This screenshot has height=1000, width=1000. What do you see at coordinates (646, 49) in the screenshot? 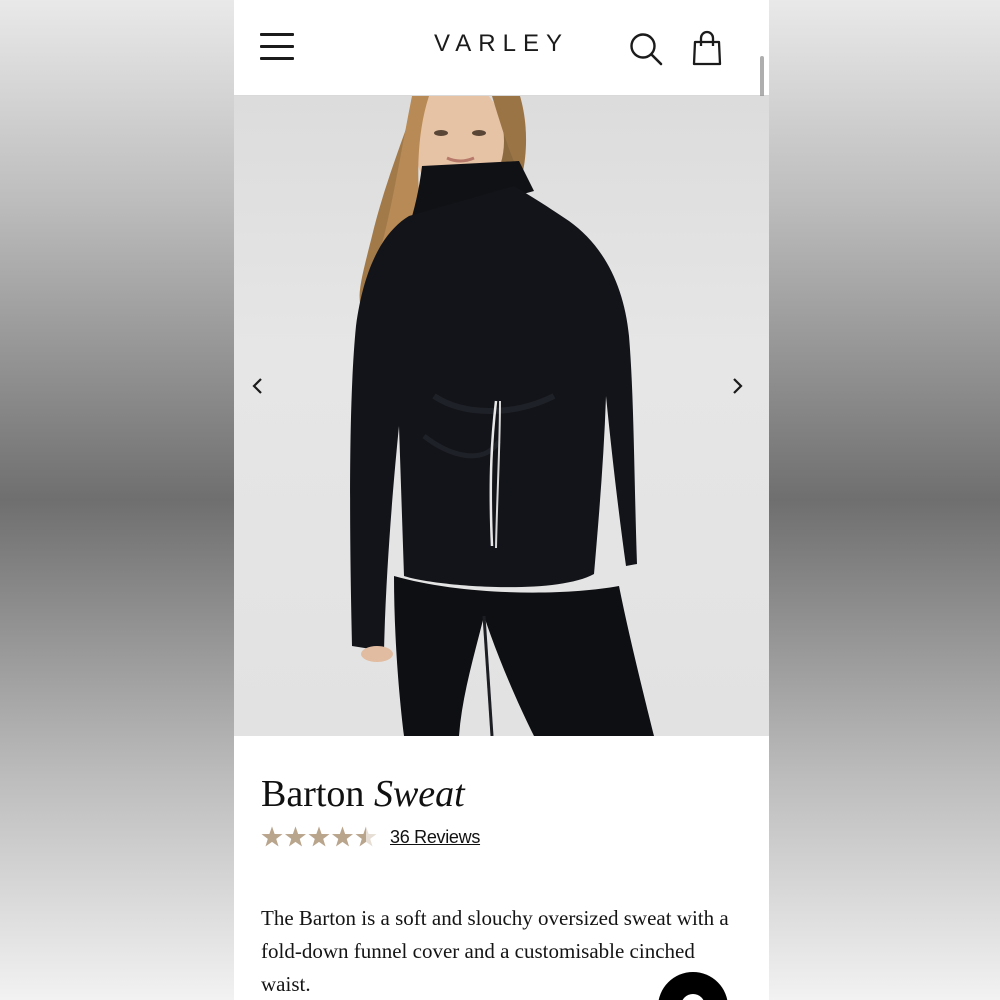
I see `search-icon` at bounding box center [646, 49].